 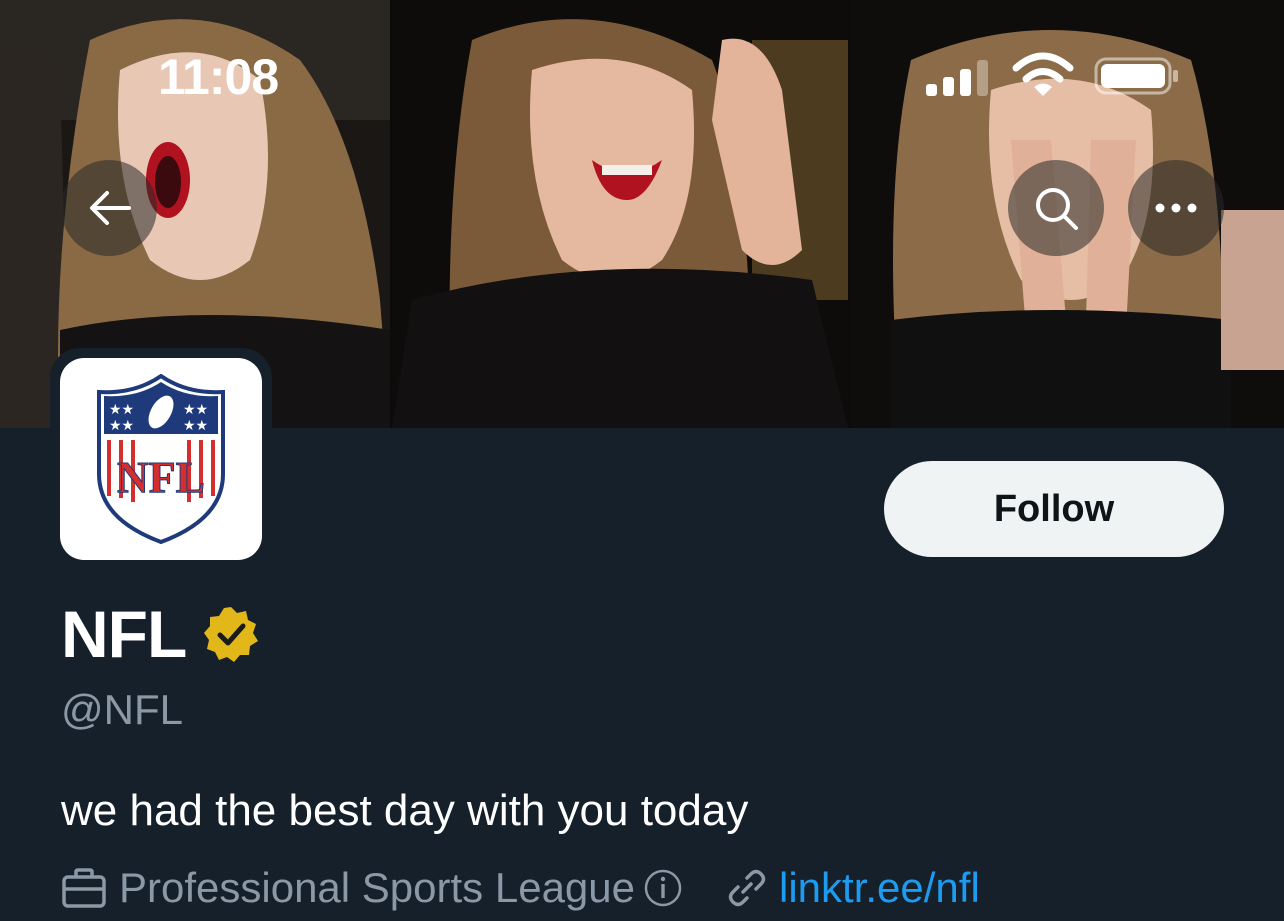 I want to click on wifi-icon, so click(x=1043, y=74).